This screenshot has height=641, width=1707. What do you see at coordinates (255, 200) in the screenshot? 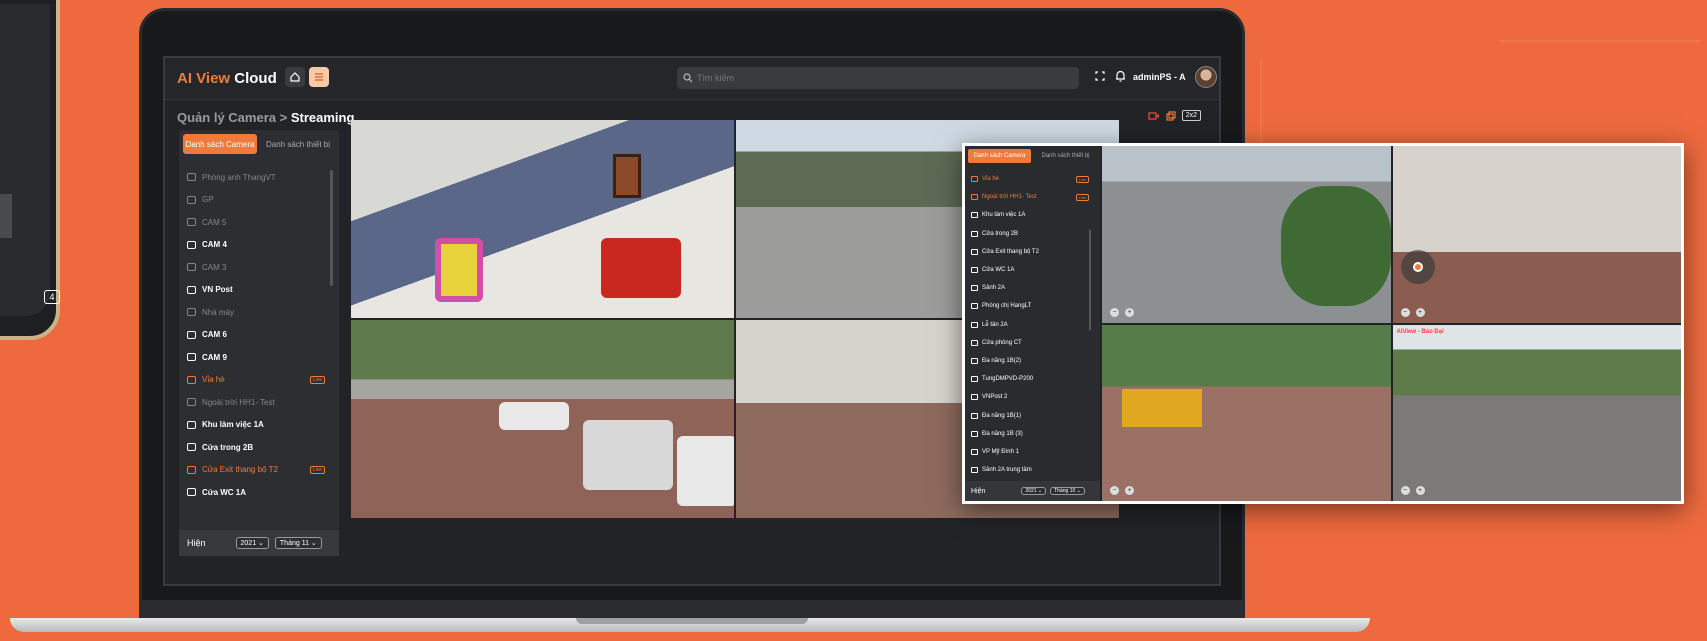
I see `camera-list-item: GP` at bounding box center [255, 200].